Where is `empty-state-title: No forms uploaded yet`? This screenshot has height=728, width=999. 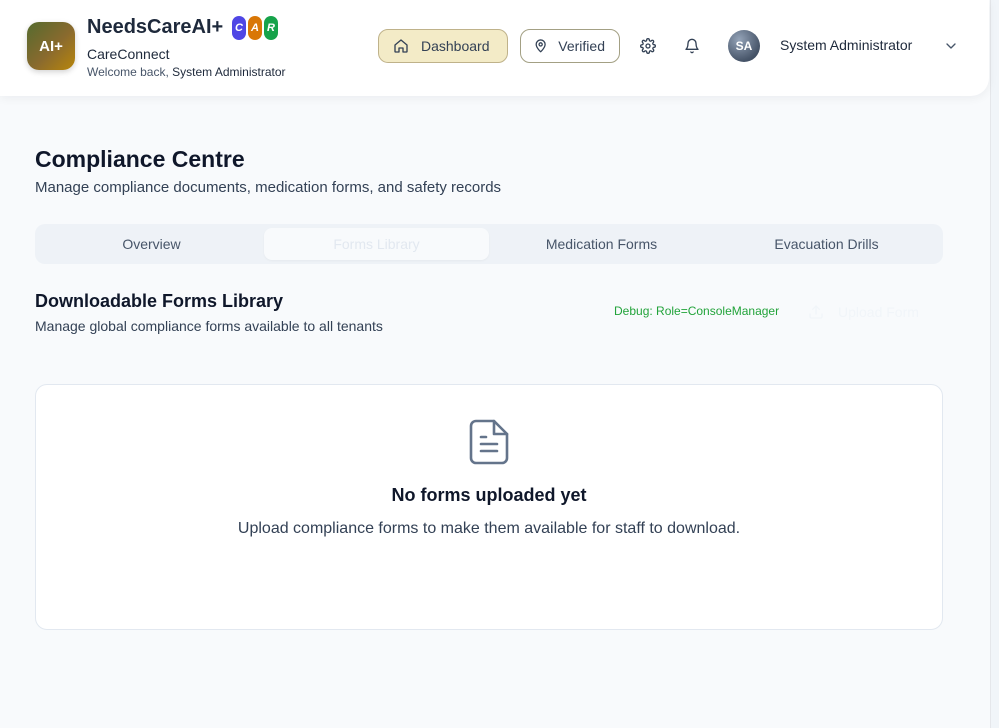 empty-state-title: No forms uploaded yet is located at coordinates (489, 495).